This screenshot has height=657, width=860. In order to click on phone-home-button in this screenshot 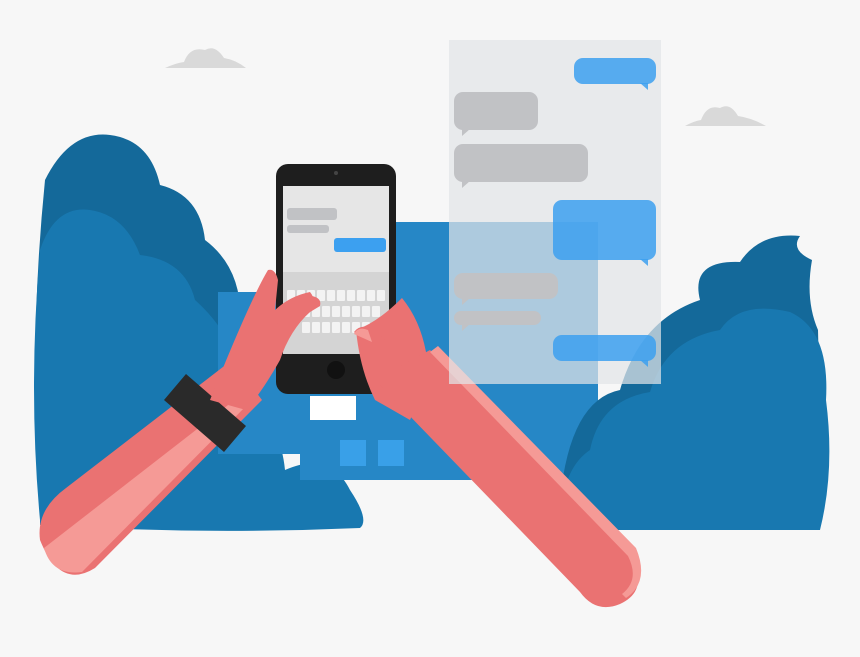, I will do `click(336, 370)`.